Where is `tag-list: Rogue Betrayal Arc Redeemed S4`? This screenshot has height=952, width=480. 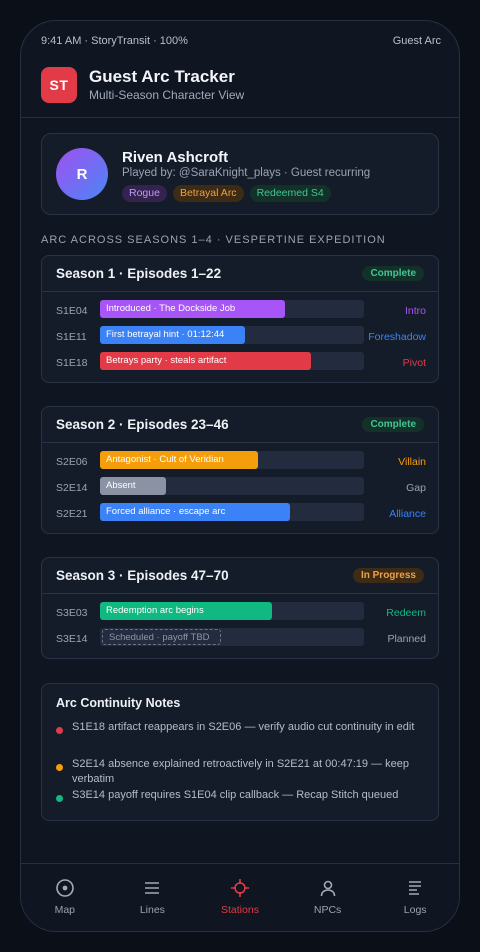
tag-list: Rogue Betrayal Arc Redeemed S4 is located at coordinates (226, 193).